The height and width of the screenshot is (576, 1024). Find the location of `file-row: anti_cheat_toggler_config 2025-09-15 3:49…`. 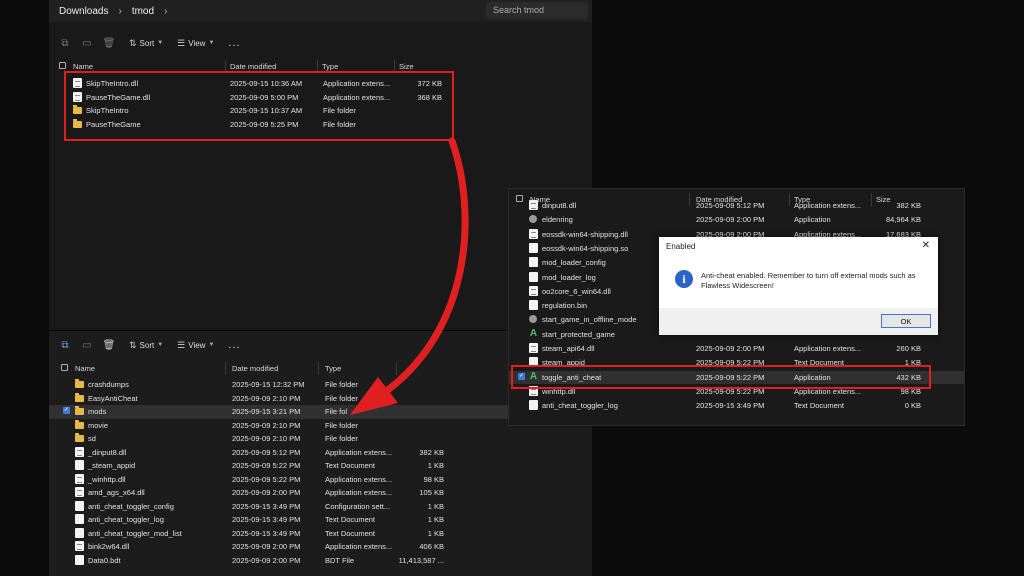

file-row: anti_cheat_toggler_config 2025-09-15 3:49… is located at coordinates (320, 507).